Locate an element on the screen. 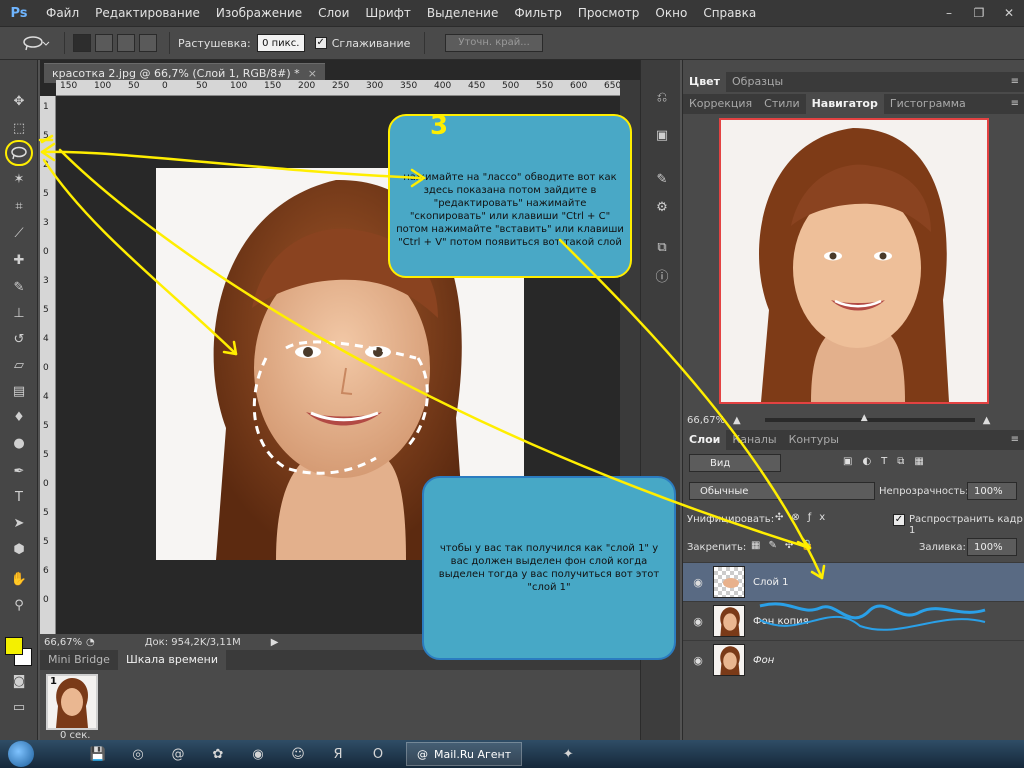 This screenshot has width=1024, height=768. tab-timeline: Шкала времени is located at coordinates (171, 660).